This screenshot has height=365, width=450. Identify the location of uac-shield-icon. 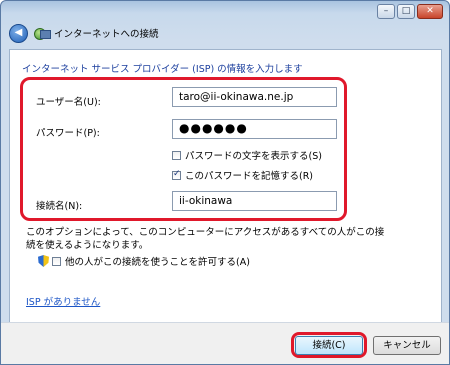
(43, 261).